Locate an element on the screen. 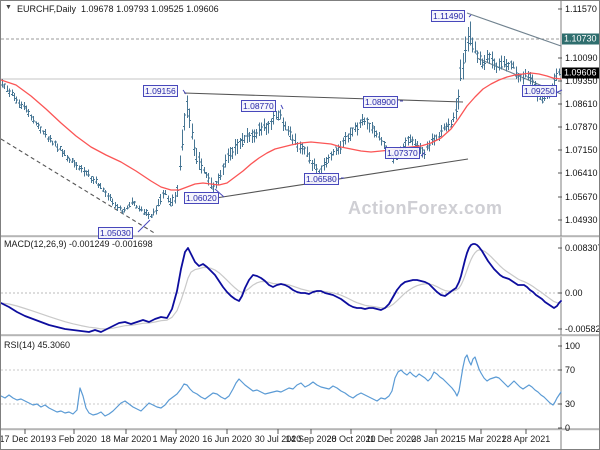 This screenshot has height=450, width=600. macd-tick-0.00: 0.00 is located at coordinates (574, 293).